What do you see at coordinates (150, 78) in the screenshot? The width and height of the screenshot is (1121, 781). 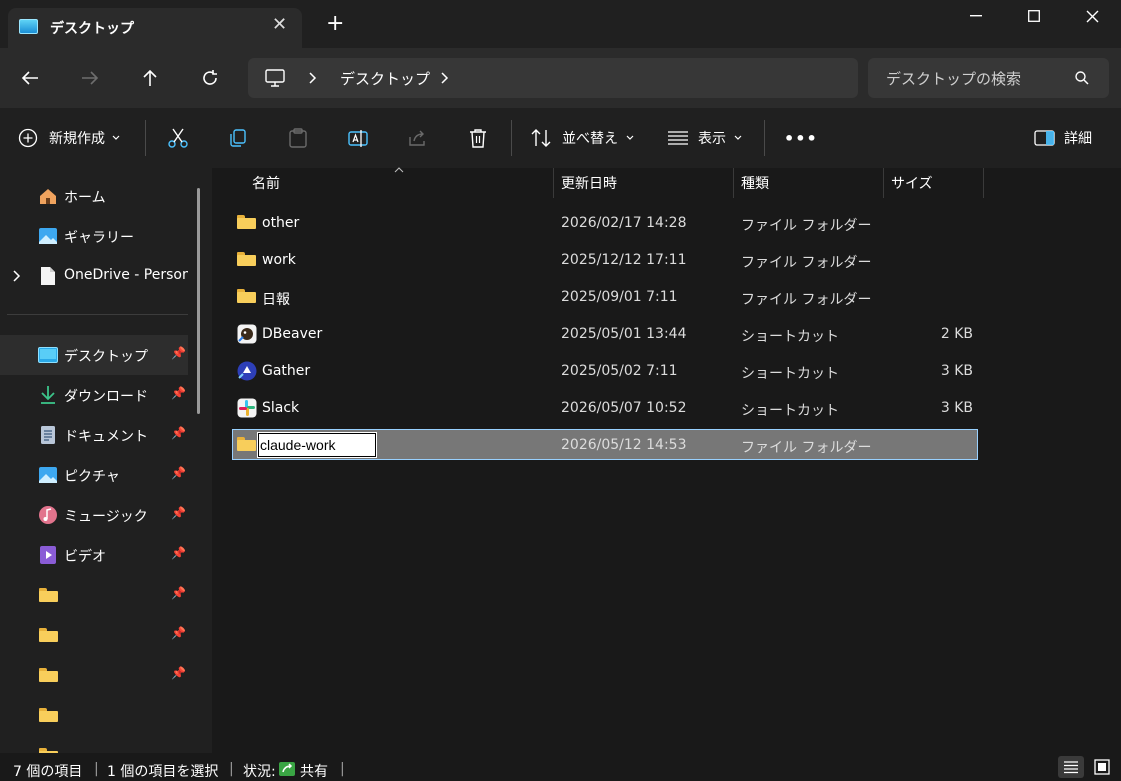 I see `up-button` at bounding box center [150, 78].